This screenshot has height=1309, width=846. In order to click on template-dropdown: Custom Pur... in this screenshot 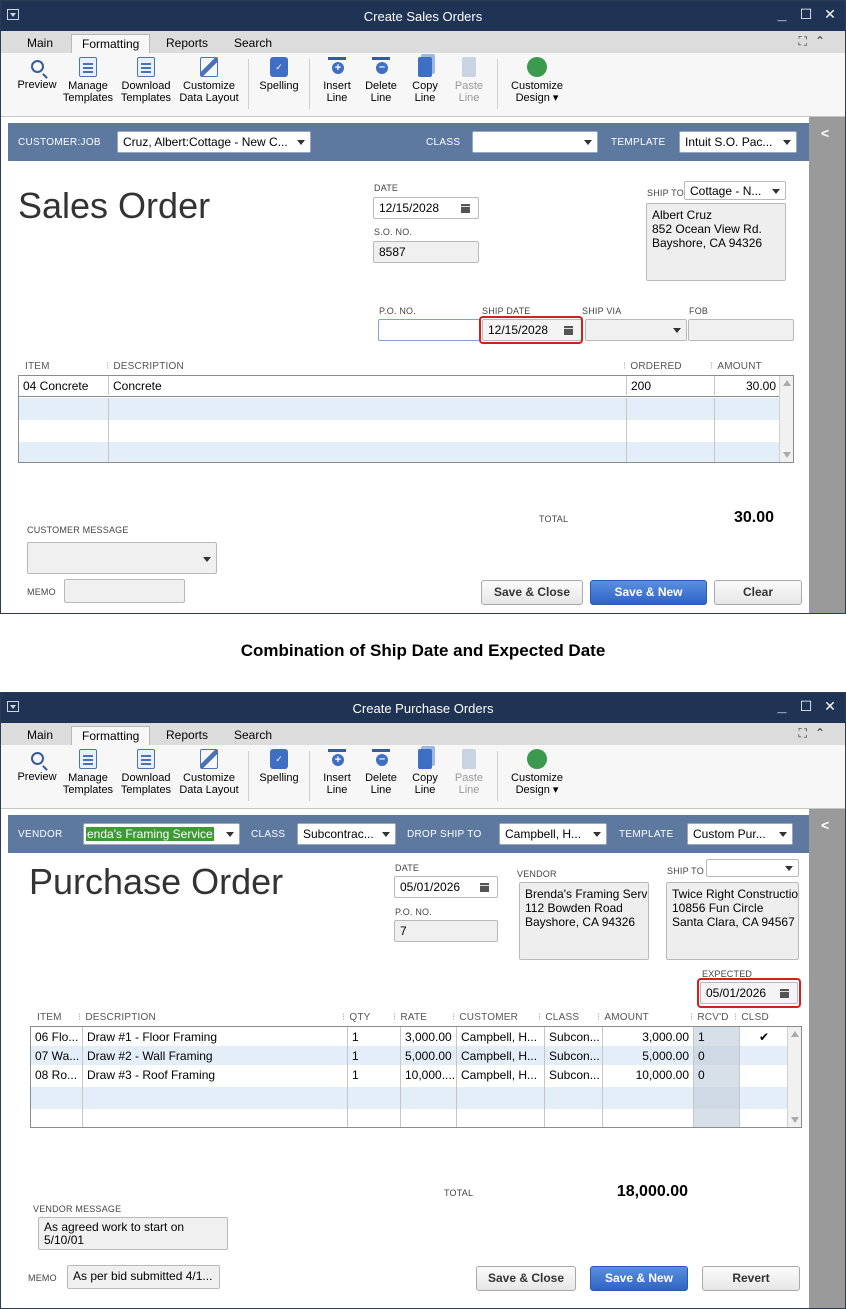, I will do `click(740, 834)`.